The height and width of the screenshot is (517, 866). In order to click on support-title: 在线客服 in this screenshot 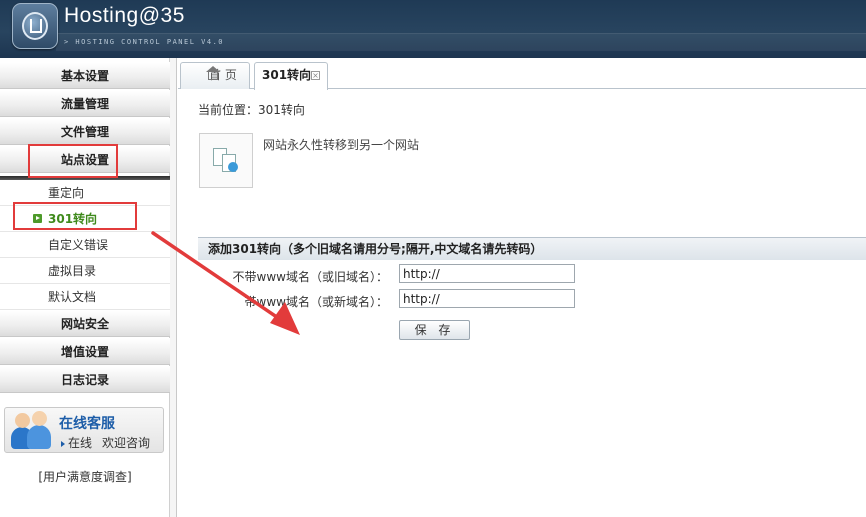, I will do `click(87, 424)`.